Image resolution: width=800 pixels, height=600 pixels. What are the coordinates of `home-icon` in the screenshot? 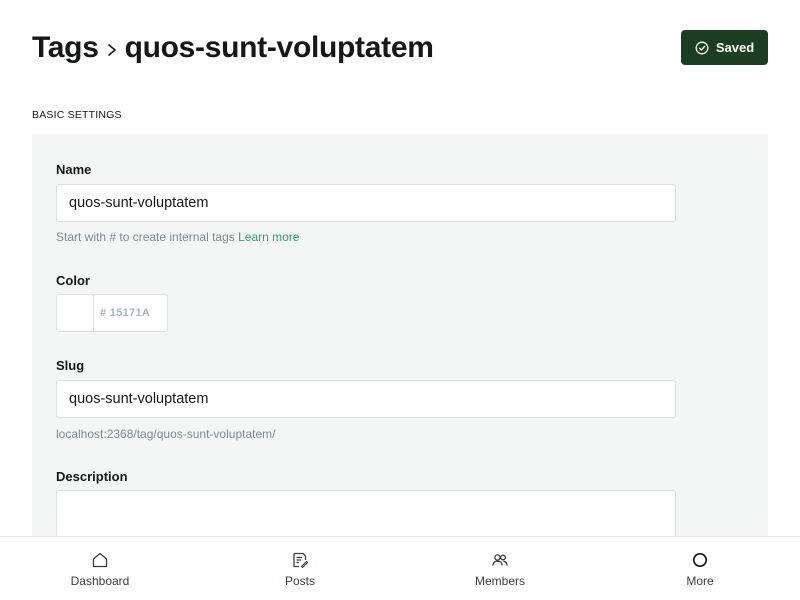 It's located at (100, 560).